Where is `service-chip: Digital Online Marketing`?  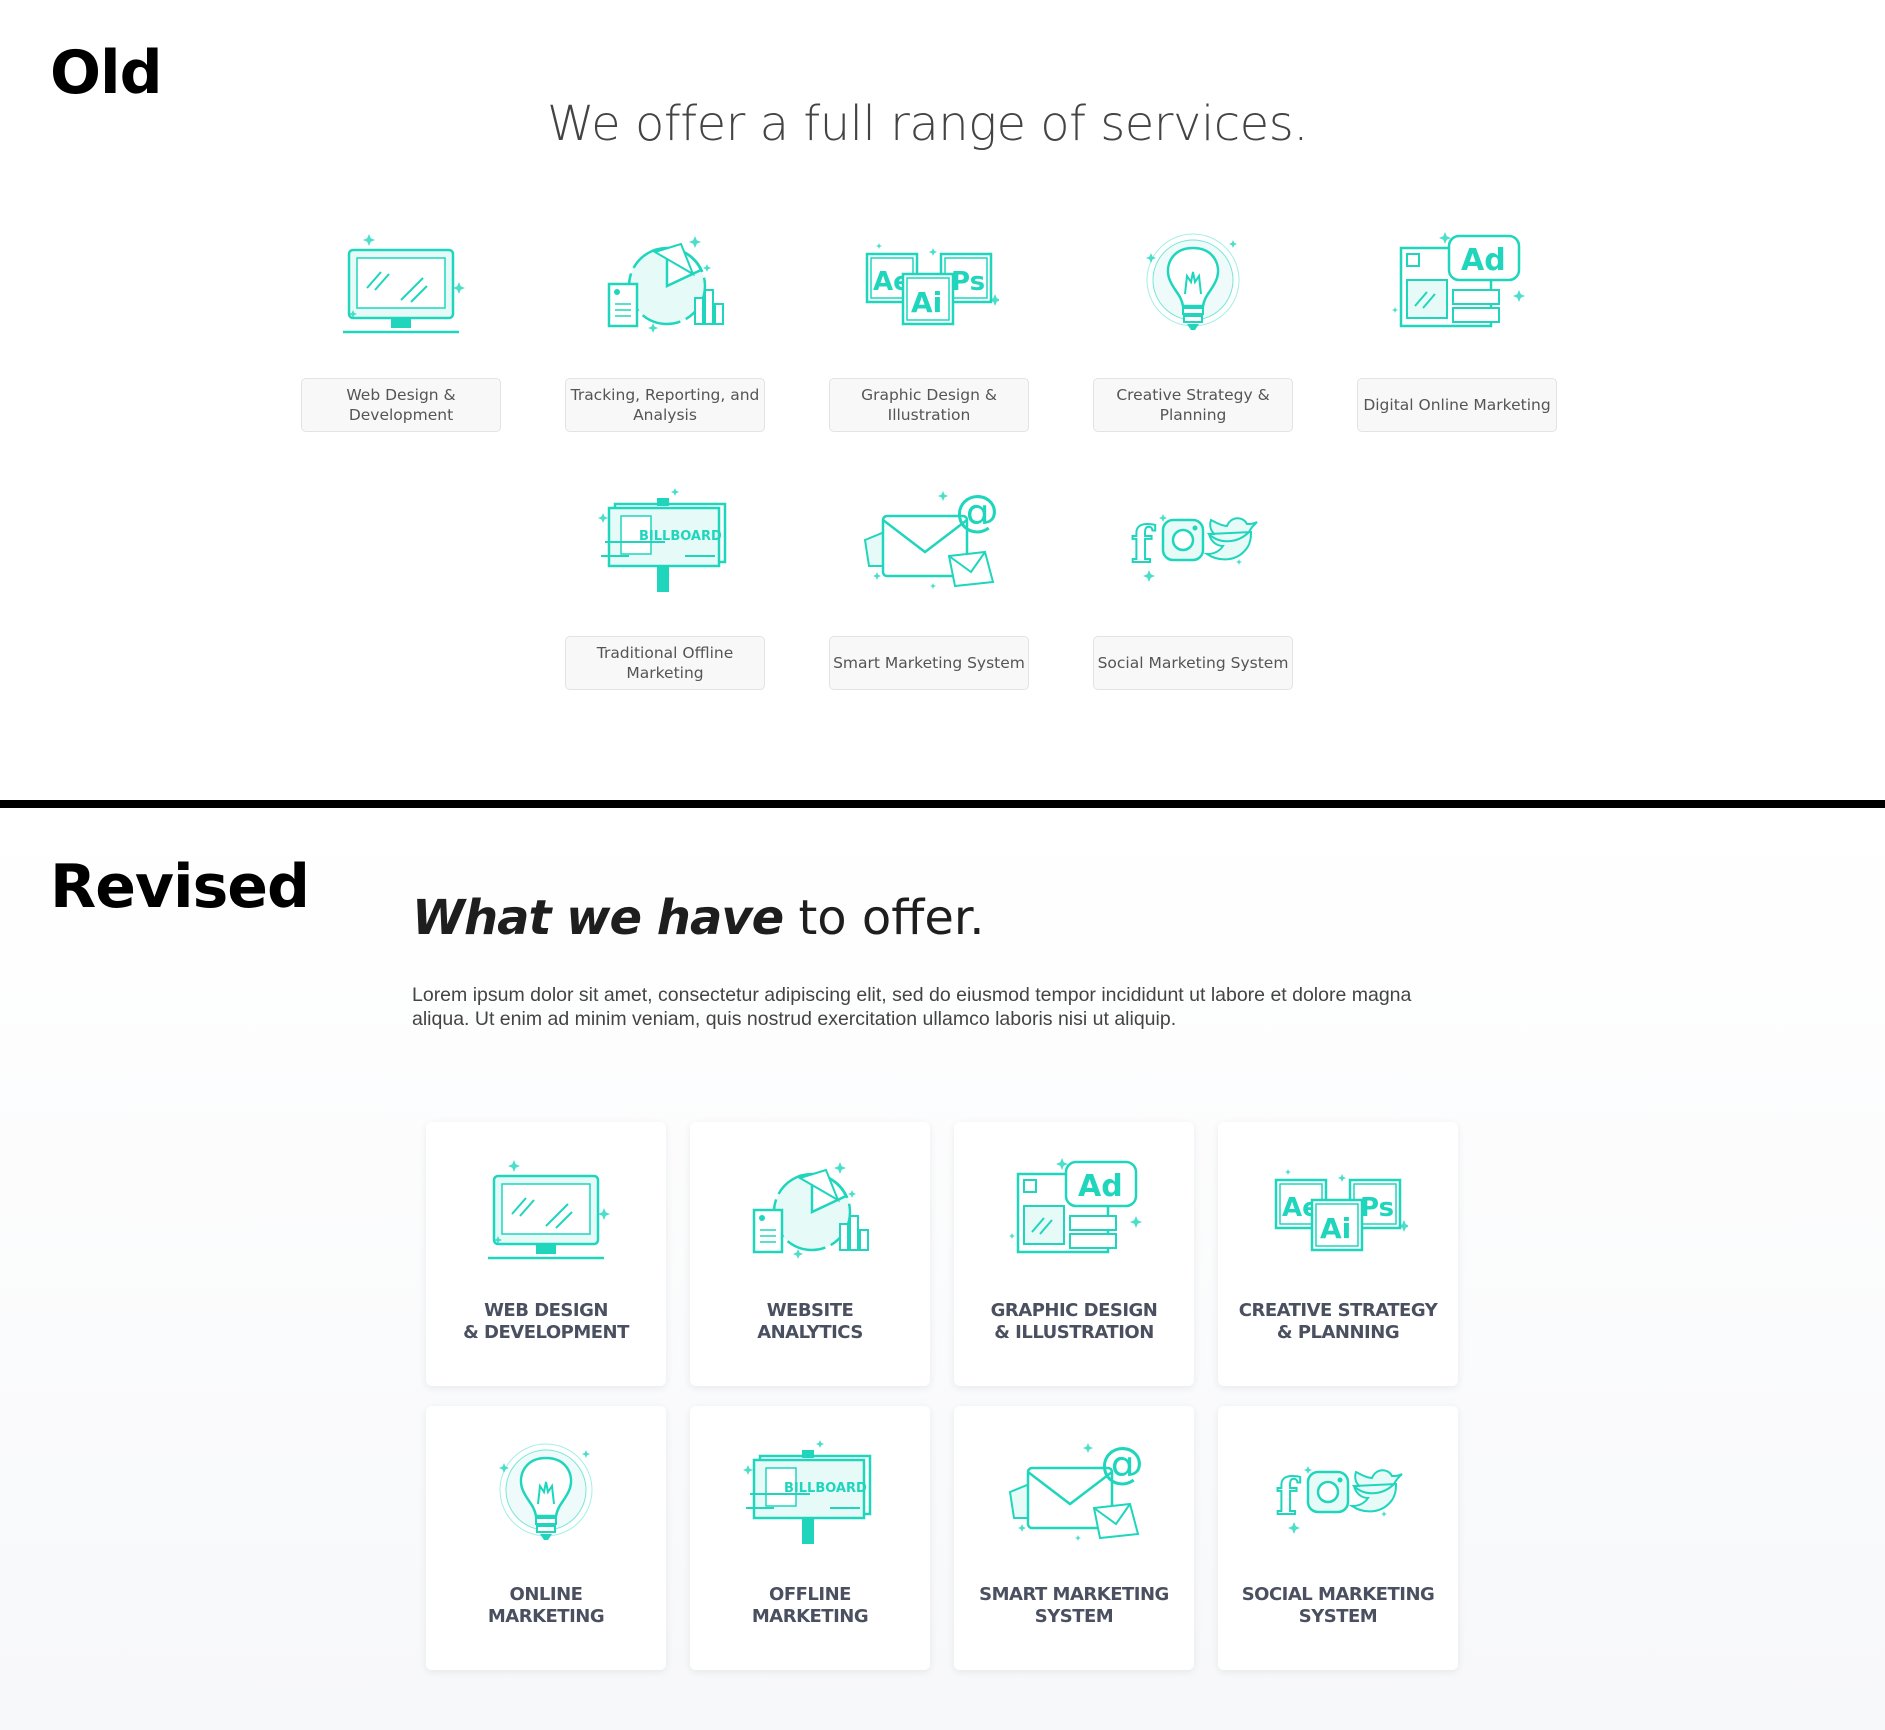 service-chip: Digital Online Marketing is located at coordinates (1457, 405).